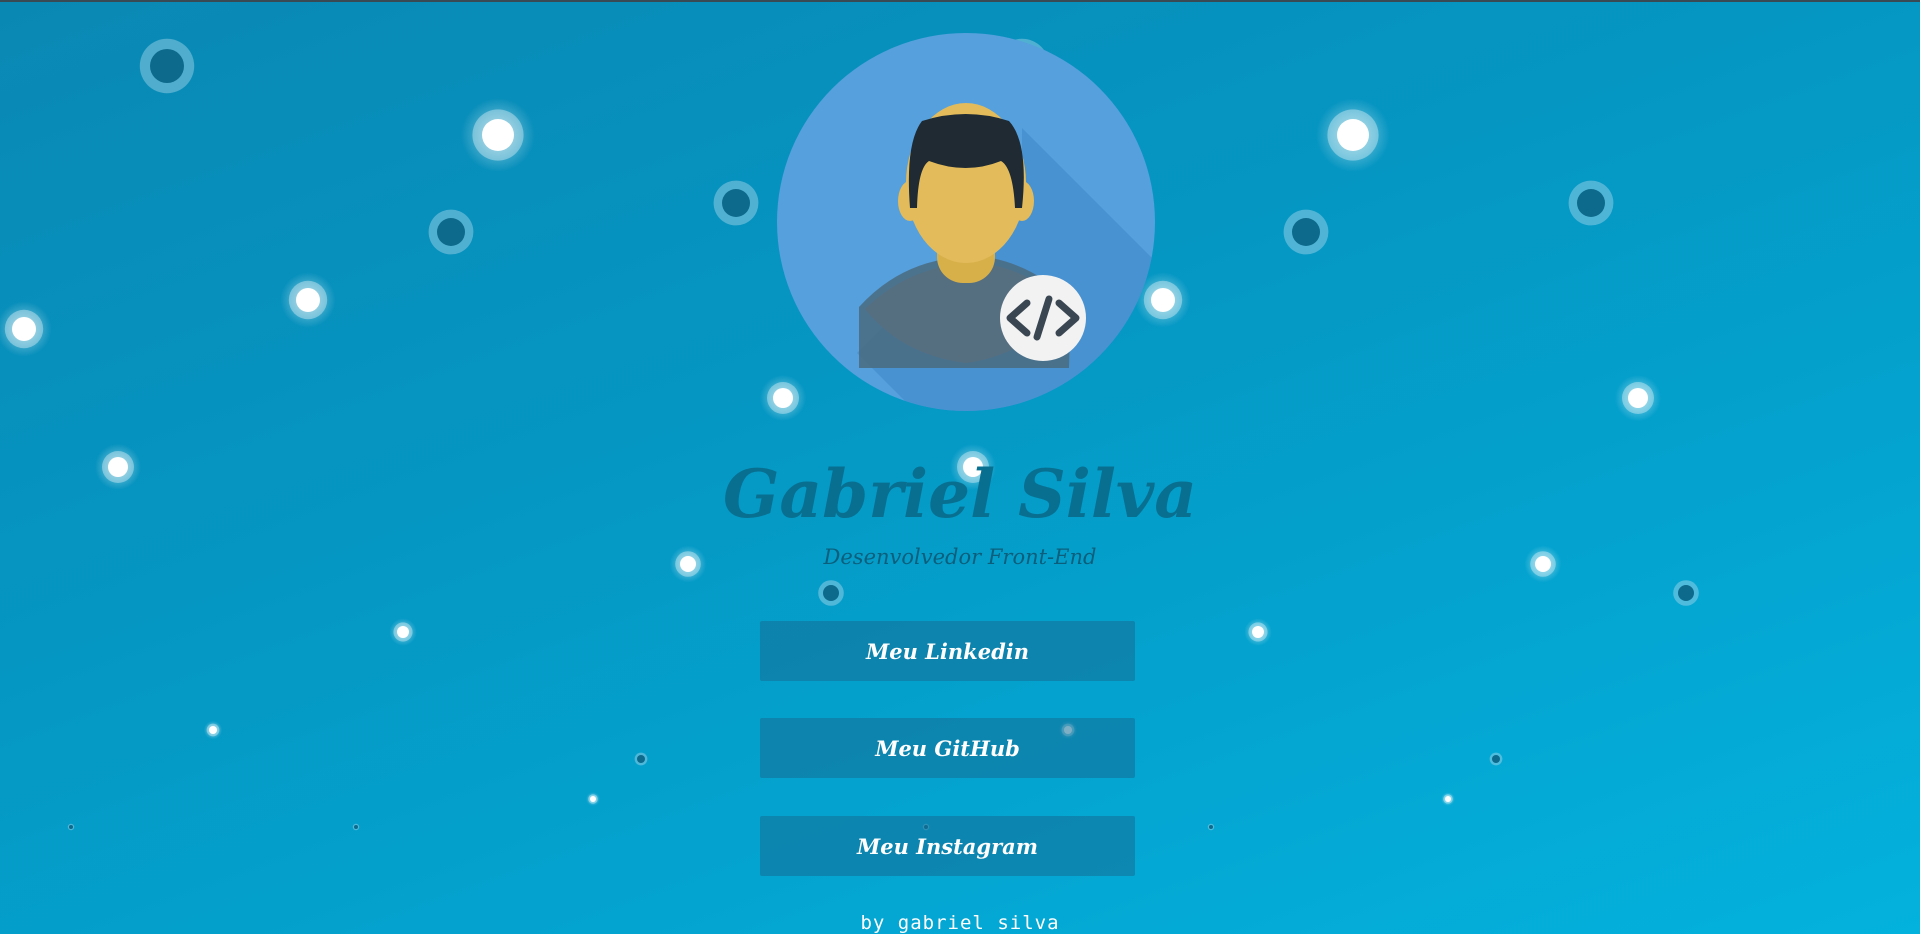 Image resolution: width=1920 pixels, height=934 pixels. What do you see at coordinates (960, 557) in the screenshot?
I see `profile-role: Desenvolvedor Front-End` at bounding box center [960, 557].